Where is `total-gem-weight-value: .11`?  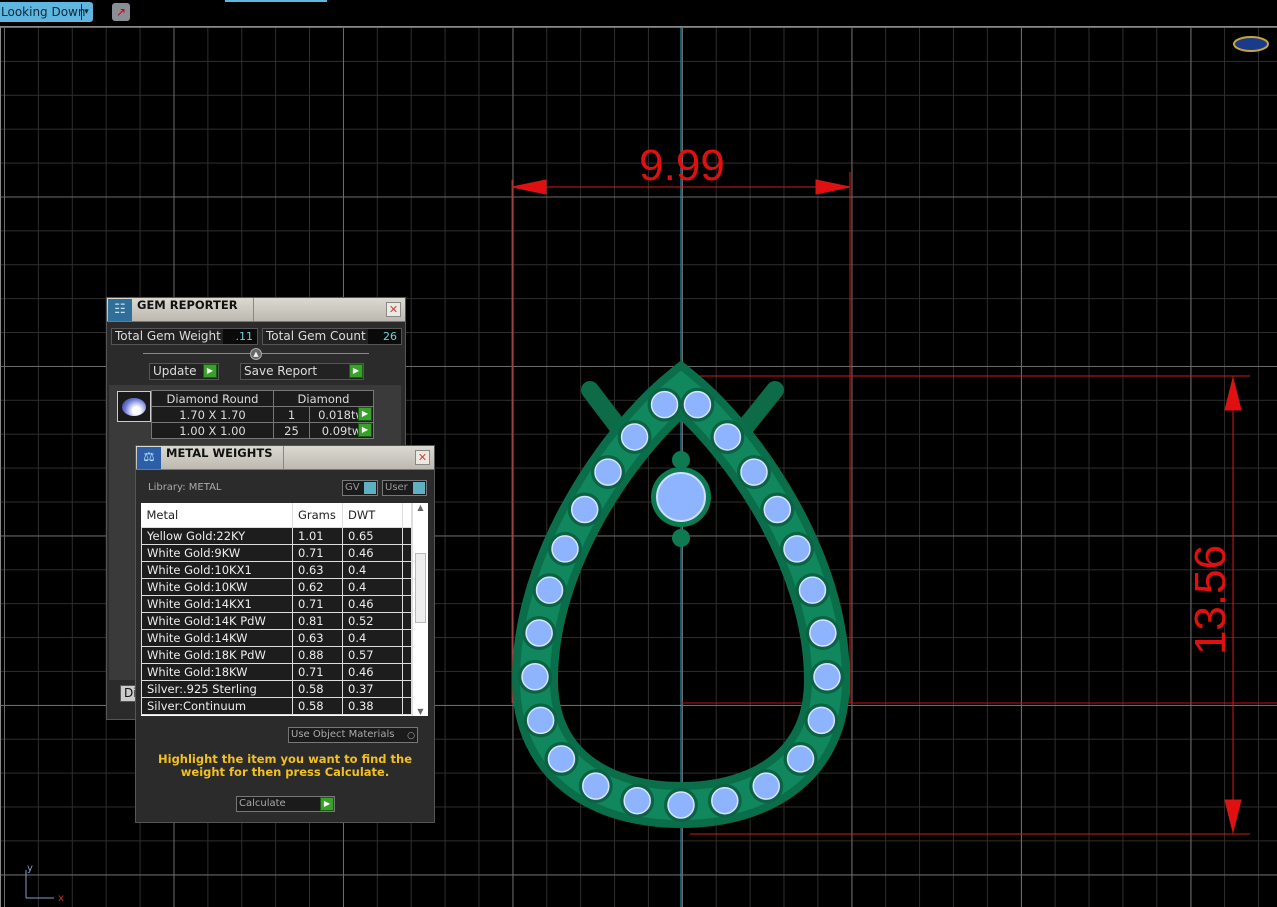 total-gem-weight-value: .11 is located at coordinates (240, 336).